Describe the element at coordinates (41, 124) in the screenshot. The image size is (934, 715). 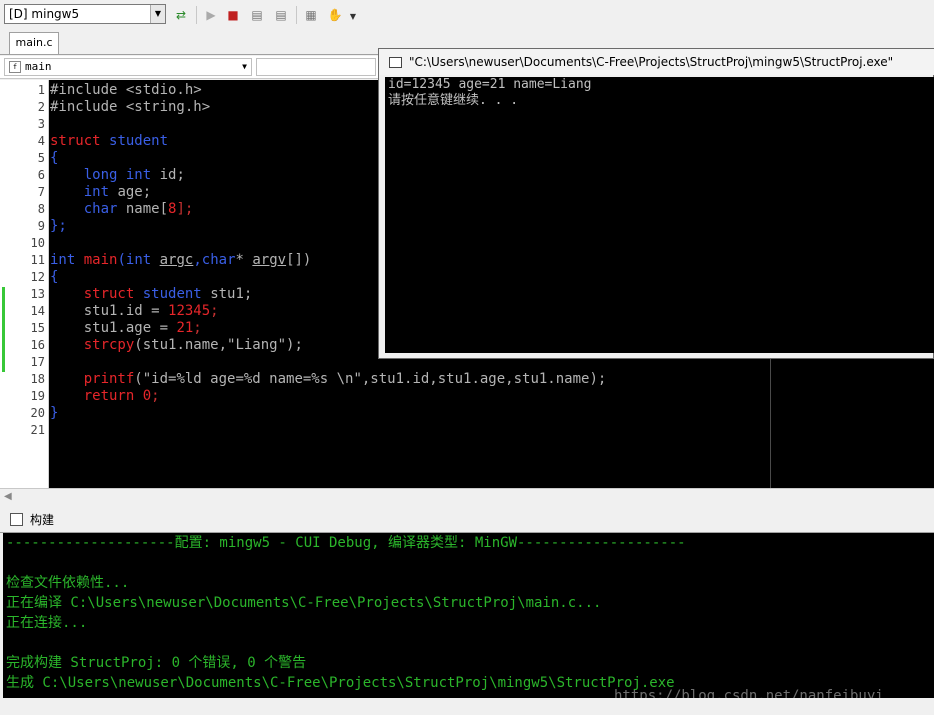
I see `line-number: 3` at that location.